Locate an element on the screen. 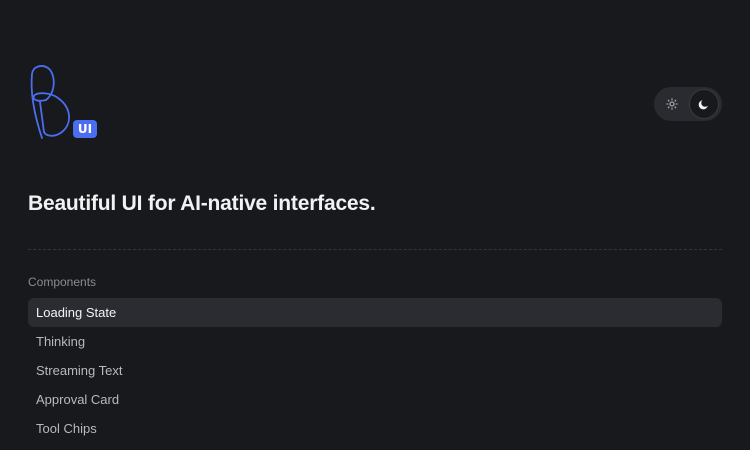  theme-toggle is located at coordinates (688, 104).